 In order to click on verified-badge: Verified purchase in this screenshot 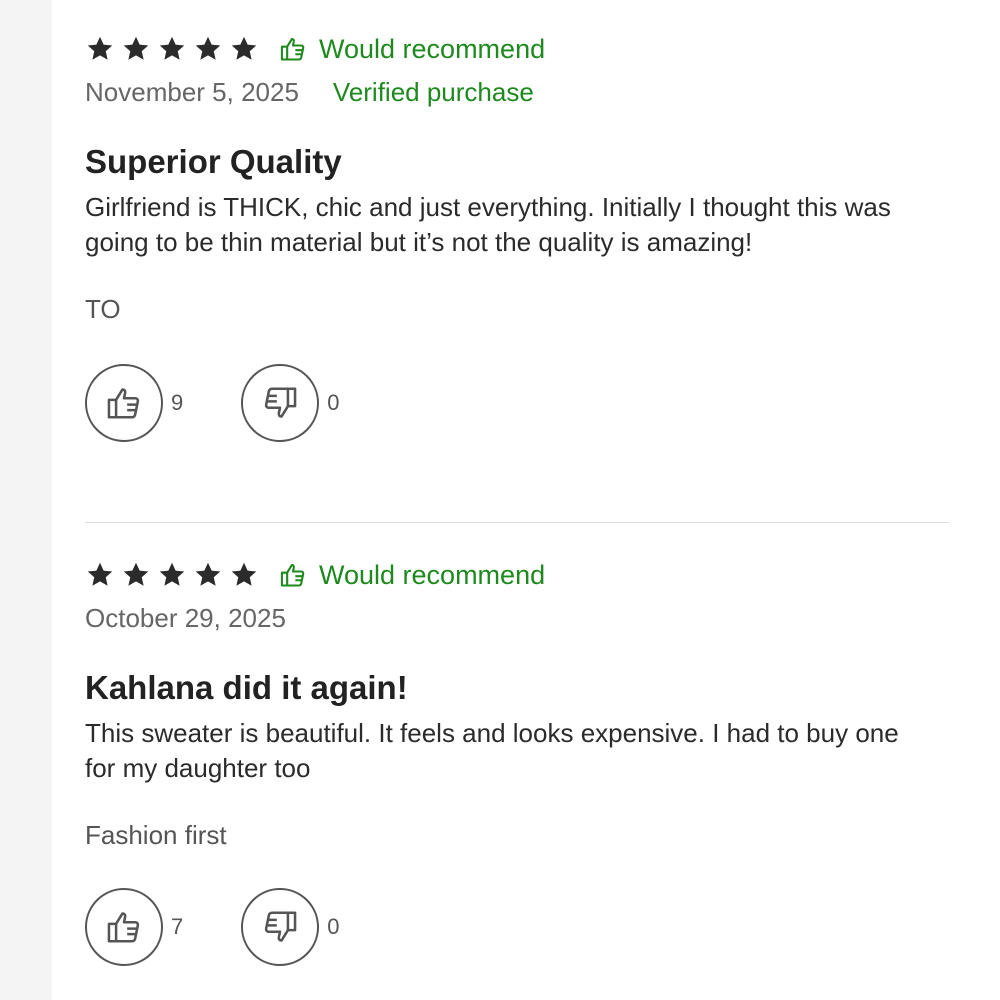, I will do `click(433, 91)`.